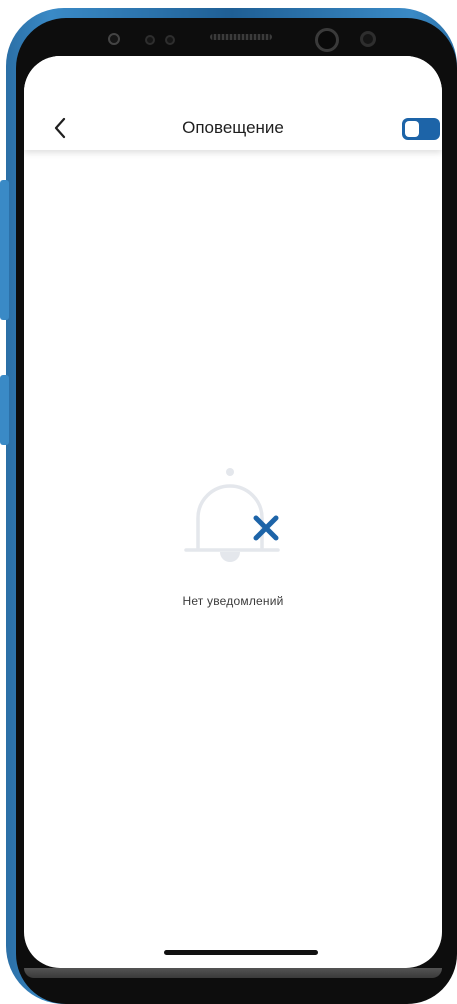  I want to click on volume-button, so click(4, 250).